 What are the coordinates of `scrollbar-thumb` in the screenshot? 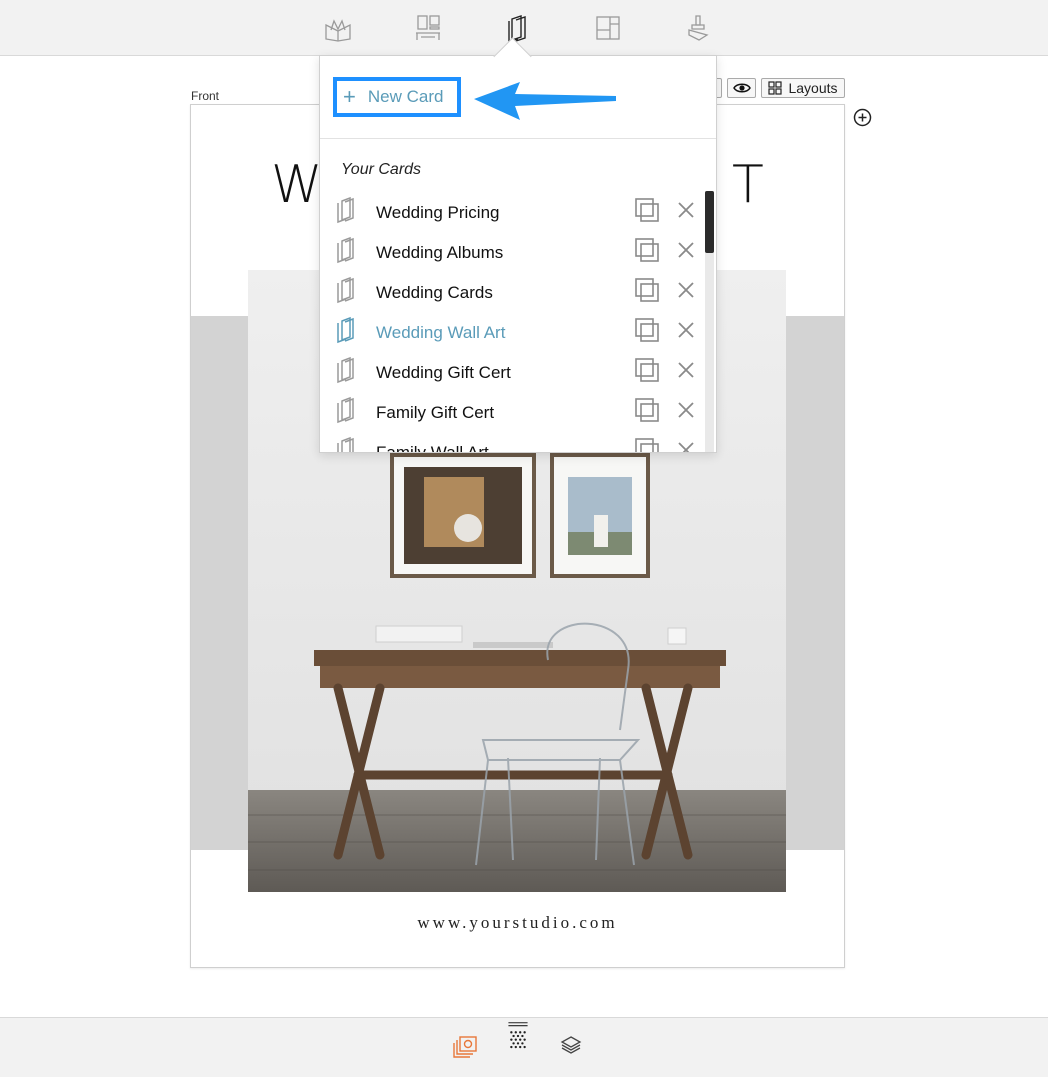 It's located at (709, 222).